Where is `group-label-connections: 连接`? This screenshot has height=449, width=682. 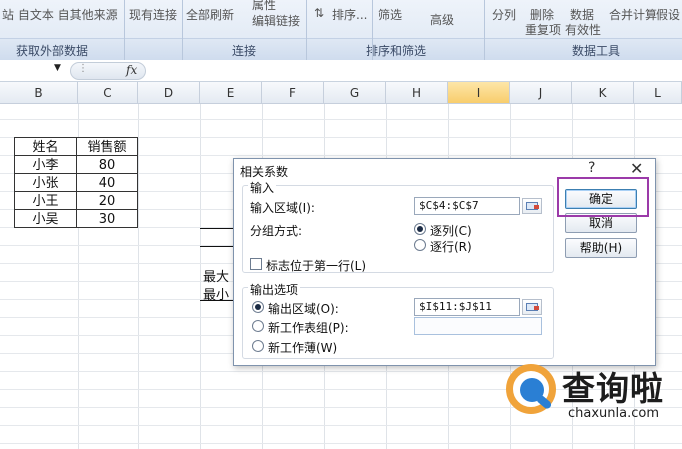 group-label-connections: 连接 is located at coordinates (244, 51).